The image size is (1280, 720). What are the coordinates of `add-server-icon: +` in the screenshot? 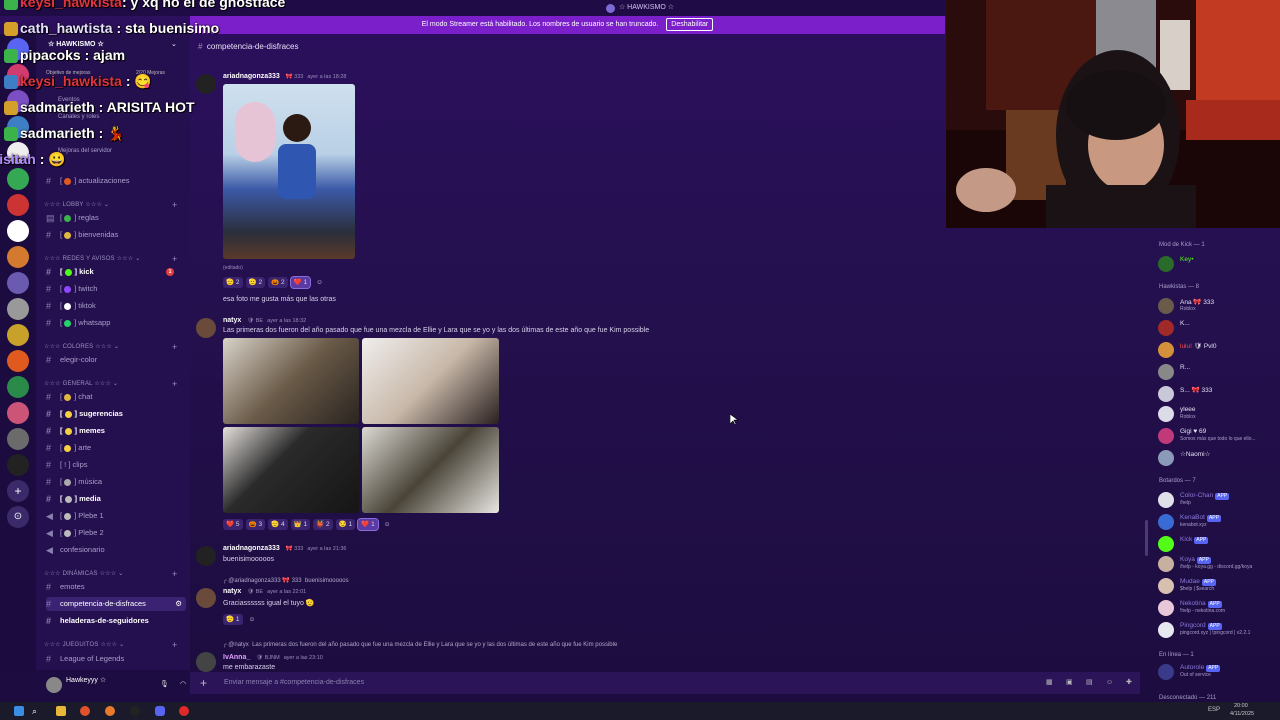 It's located at (18, 491).